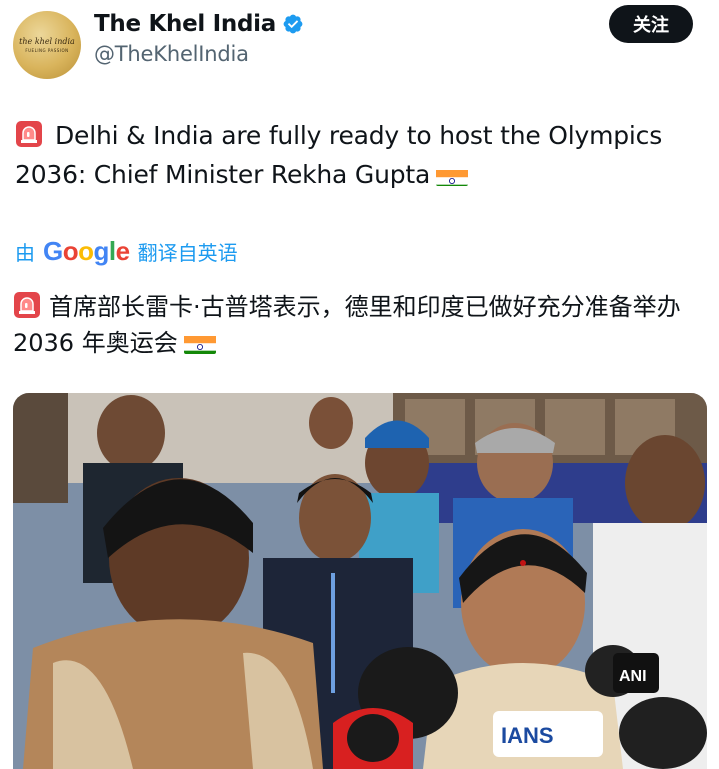 Image resolution: width=719 pixels, height=769 pixels. I want to click on translated-body: 首席部长雷卡·古普塔表示，德里和印度已做好充分准备举办 2036 年奥运会, so click(347, 325).